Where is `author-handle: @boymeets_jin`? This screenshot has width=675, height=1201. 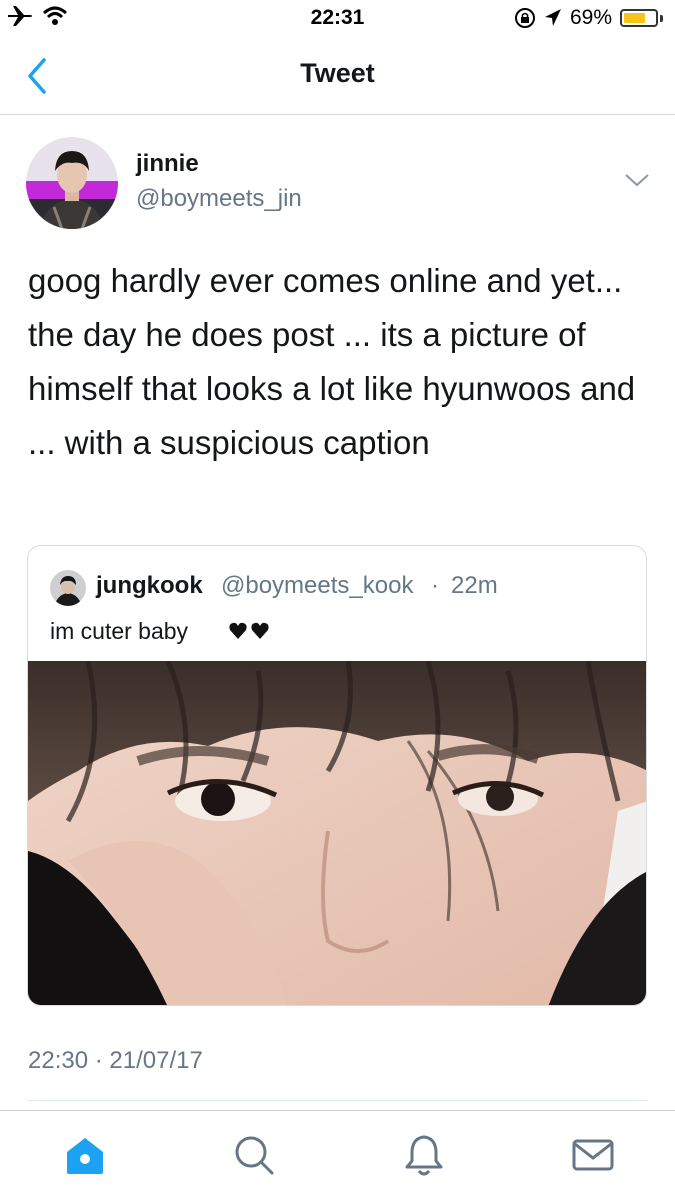
author-handle: @boymeets_jin is located at coordinates (219, 199).